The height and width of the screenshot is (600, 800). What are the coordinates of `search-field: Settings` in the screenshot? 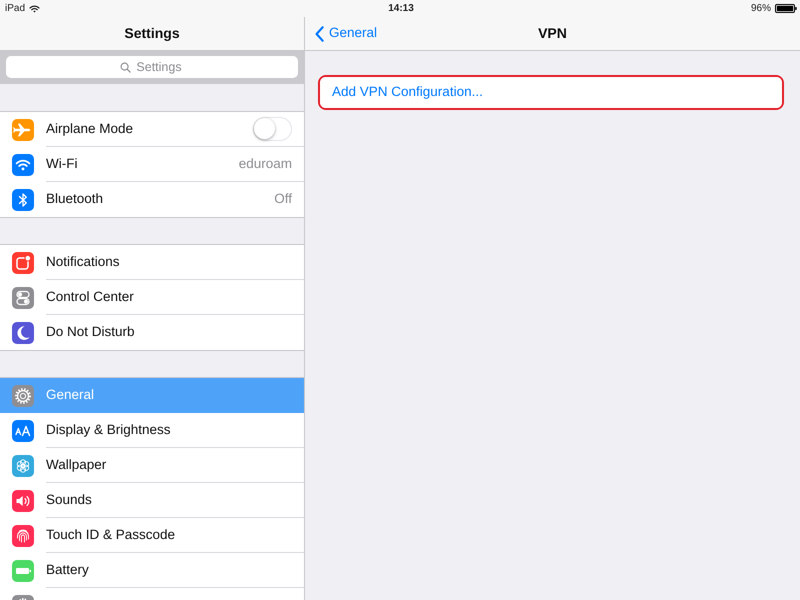 It's located at (152, 67).